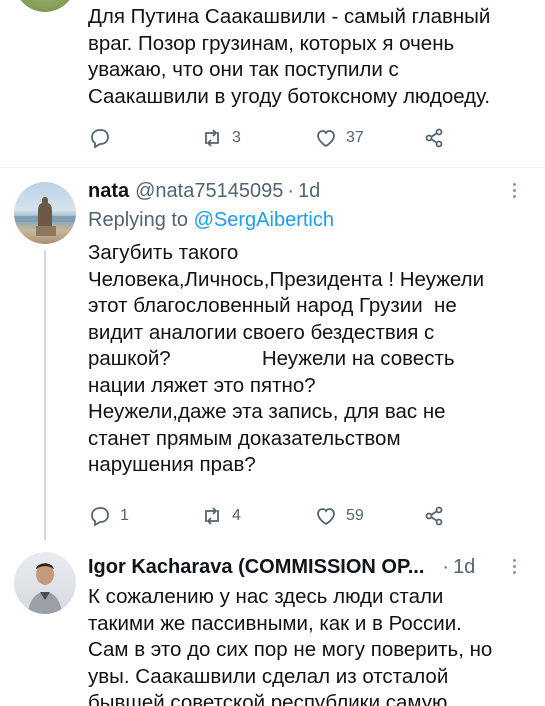 The height and width of the screenshot is (706, 545). Describe the element at coordinates (220, 516) in the screenshot. I see `retweet-button: 4` at that location.